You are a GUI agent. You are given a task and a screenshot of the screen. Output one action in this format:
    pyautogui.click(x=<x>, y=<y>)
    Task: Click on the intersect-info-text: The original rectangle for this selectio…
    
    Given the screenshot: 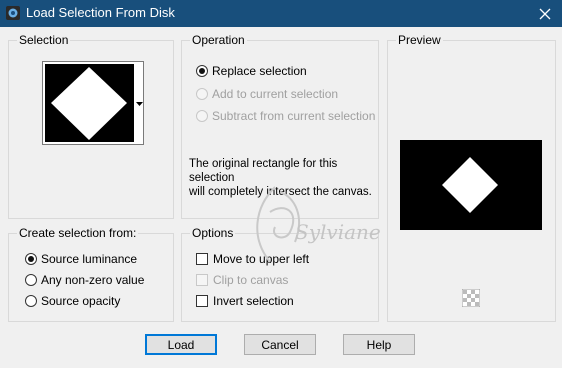 What is the action you would take?
    pyautogui.click(x=283, y=178)
    